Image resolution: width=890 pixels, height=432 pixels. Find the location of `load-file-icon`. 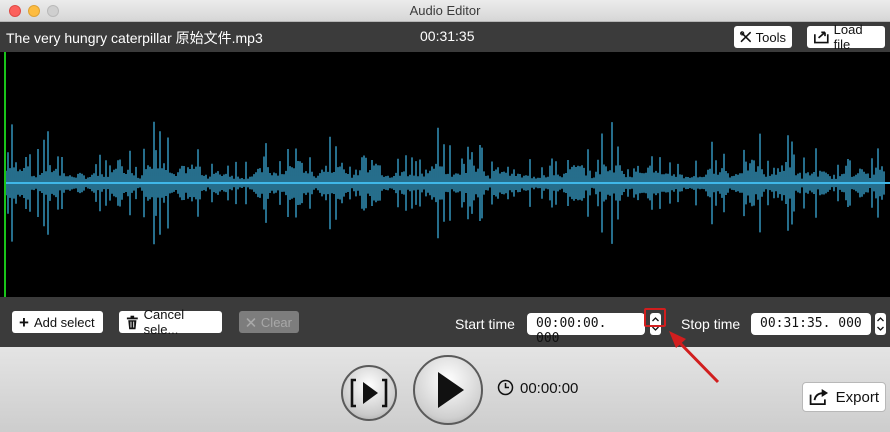

load-file-icon is located at coordinates (821, 37).